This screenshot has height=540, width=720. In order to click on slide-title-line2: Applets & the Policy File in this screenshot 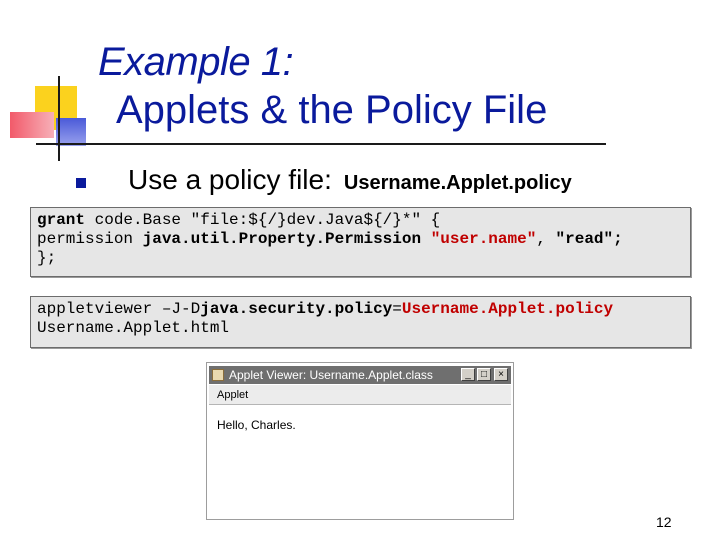, I will do `click(332, 110)`.